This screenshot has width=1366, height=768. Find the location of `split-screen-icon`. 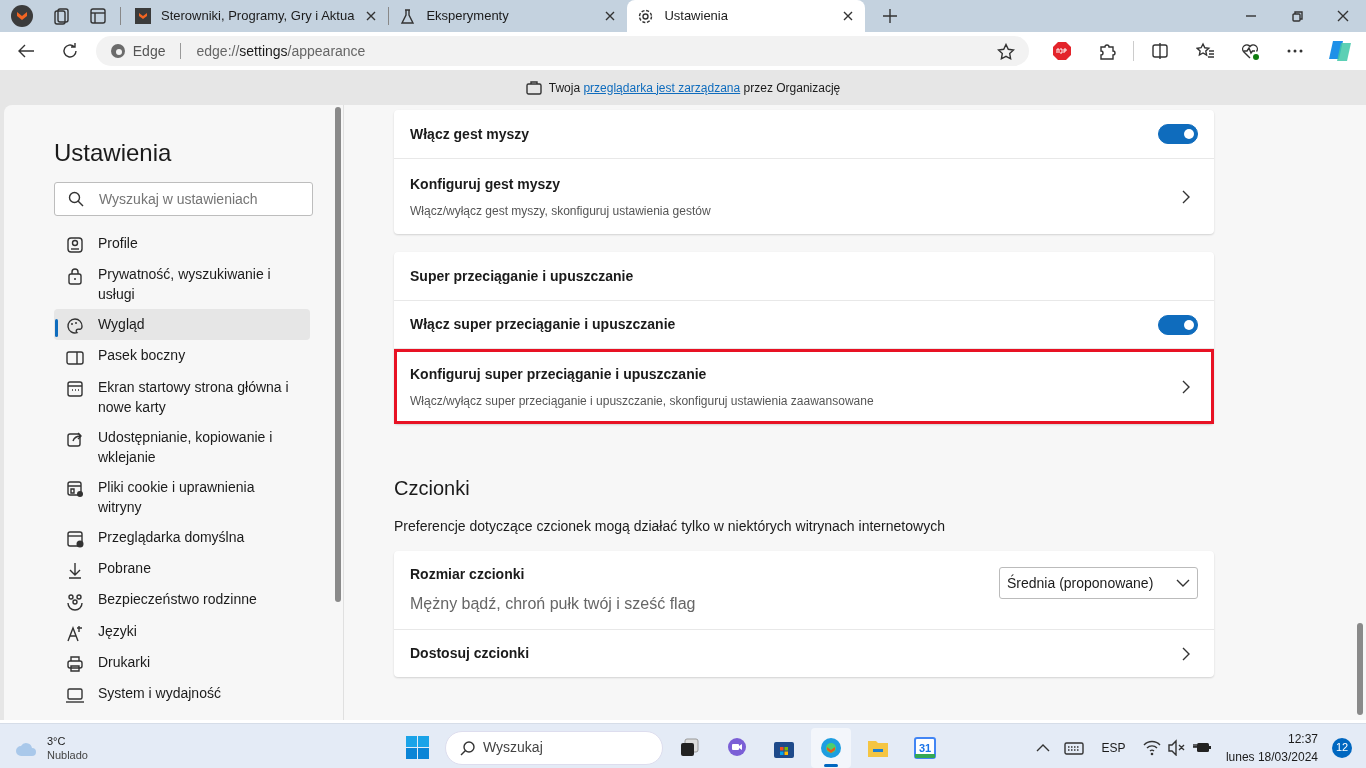

split-screen-icon is located at coordinates (1160, 51).